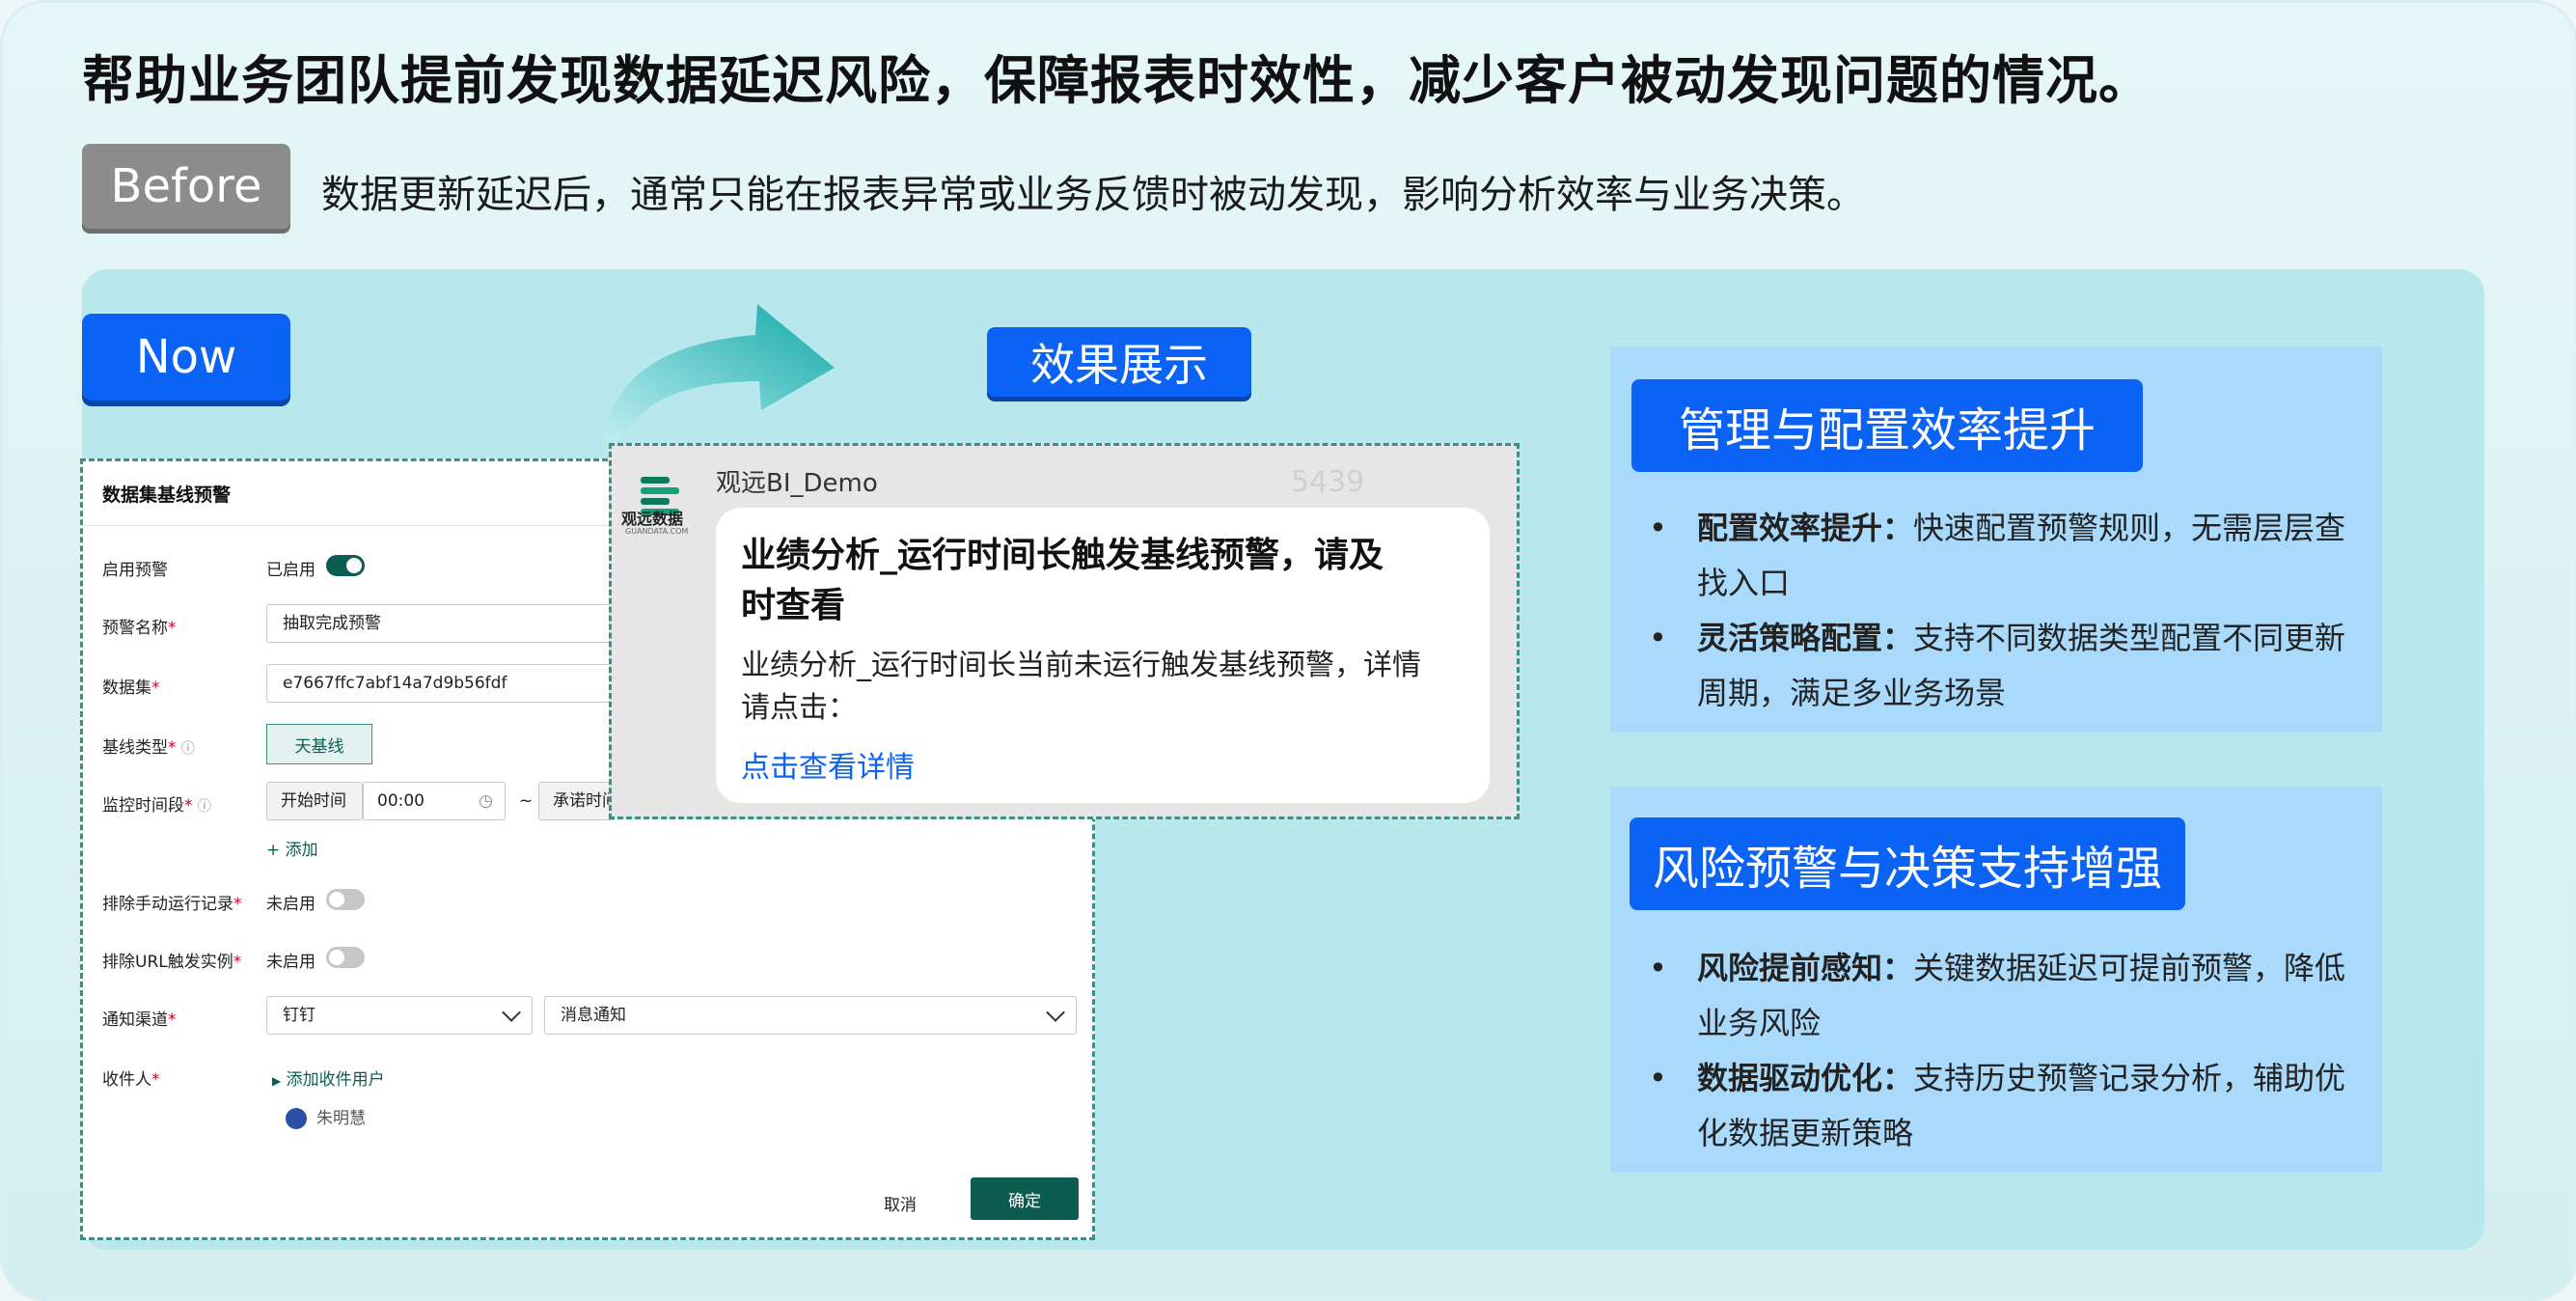 Image resolution: width=2576 pixels, height=1301 pixels. What do you see at coordinates (140, 1020) in the screenshot?
I see `channel-label: 通知渠道*` at bounding box center [140, 1020].